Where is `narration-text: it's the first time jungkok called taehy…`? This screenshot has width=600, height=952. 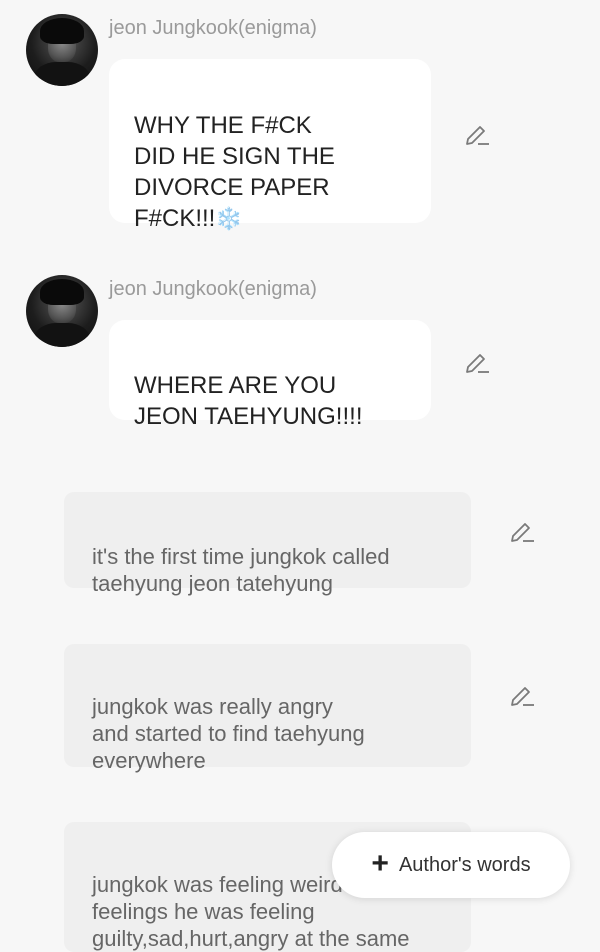 narration-text: it's the first time jungkok called taehy… is located at coordinates (241, 570).